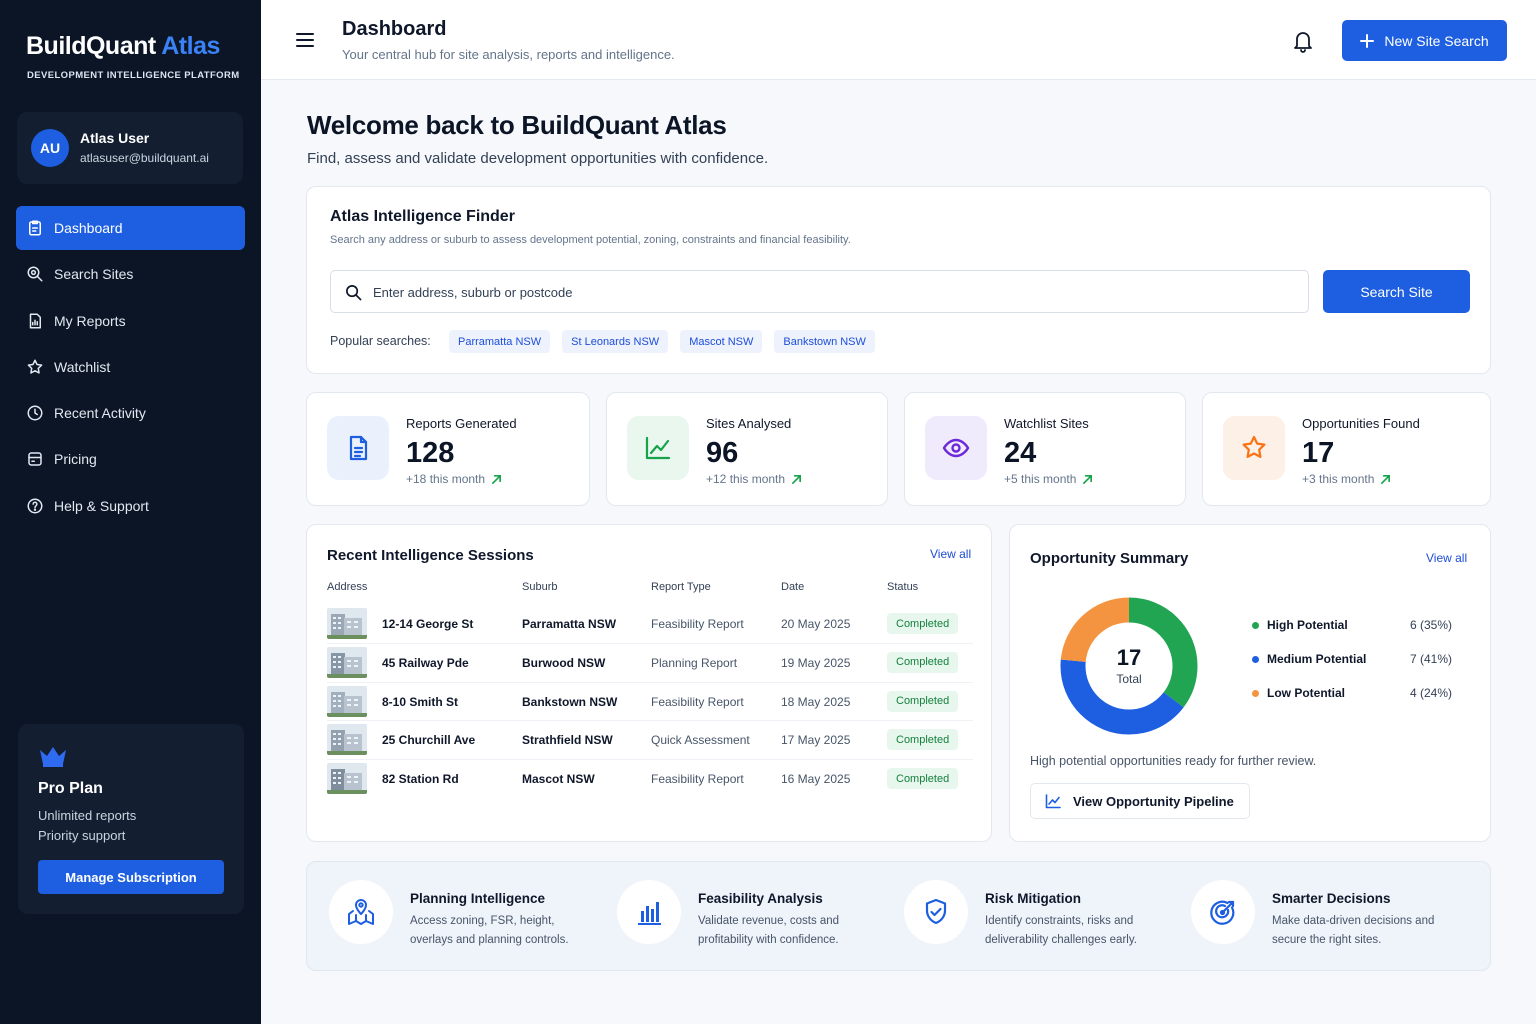 The height and width of the screenshot is (1024, 1536). Describe the element at coordinates (1045, 449) in the screenshot. I see `stat-card-watchlist: Watchlist Sites 24 +5 this month` at that location.